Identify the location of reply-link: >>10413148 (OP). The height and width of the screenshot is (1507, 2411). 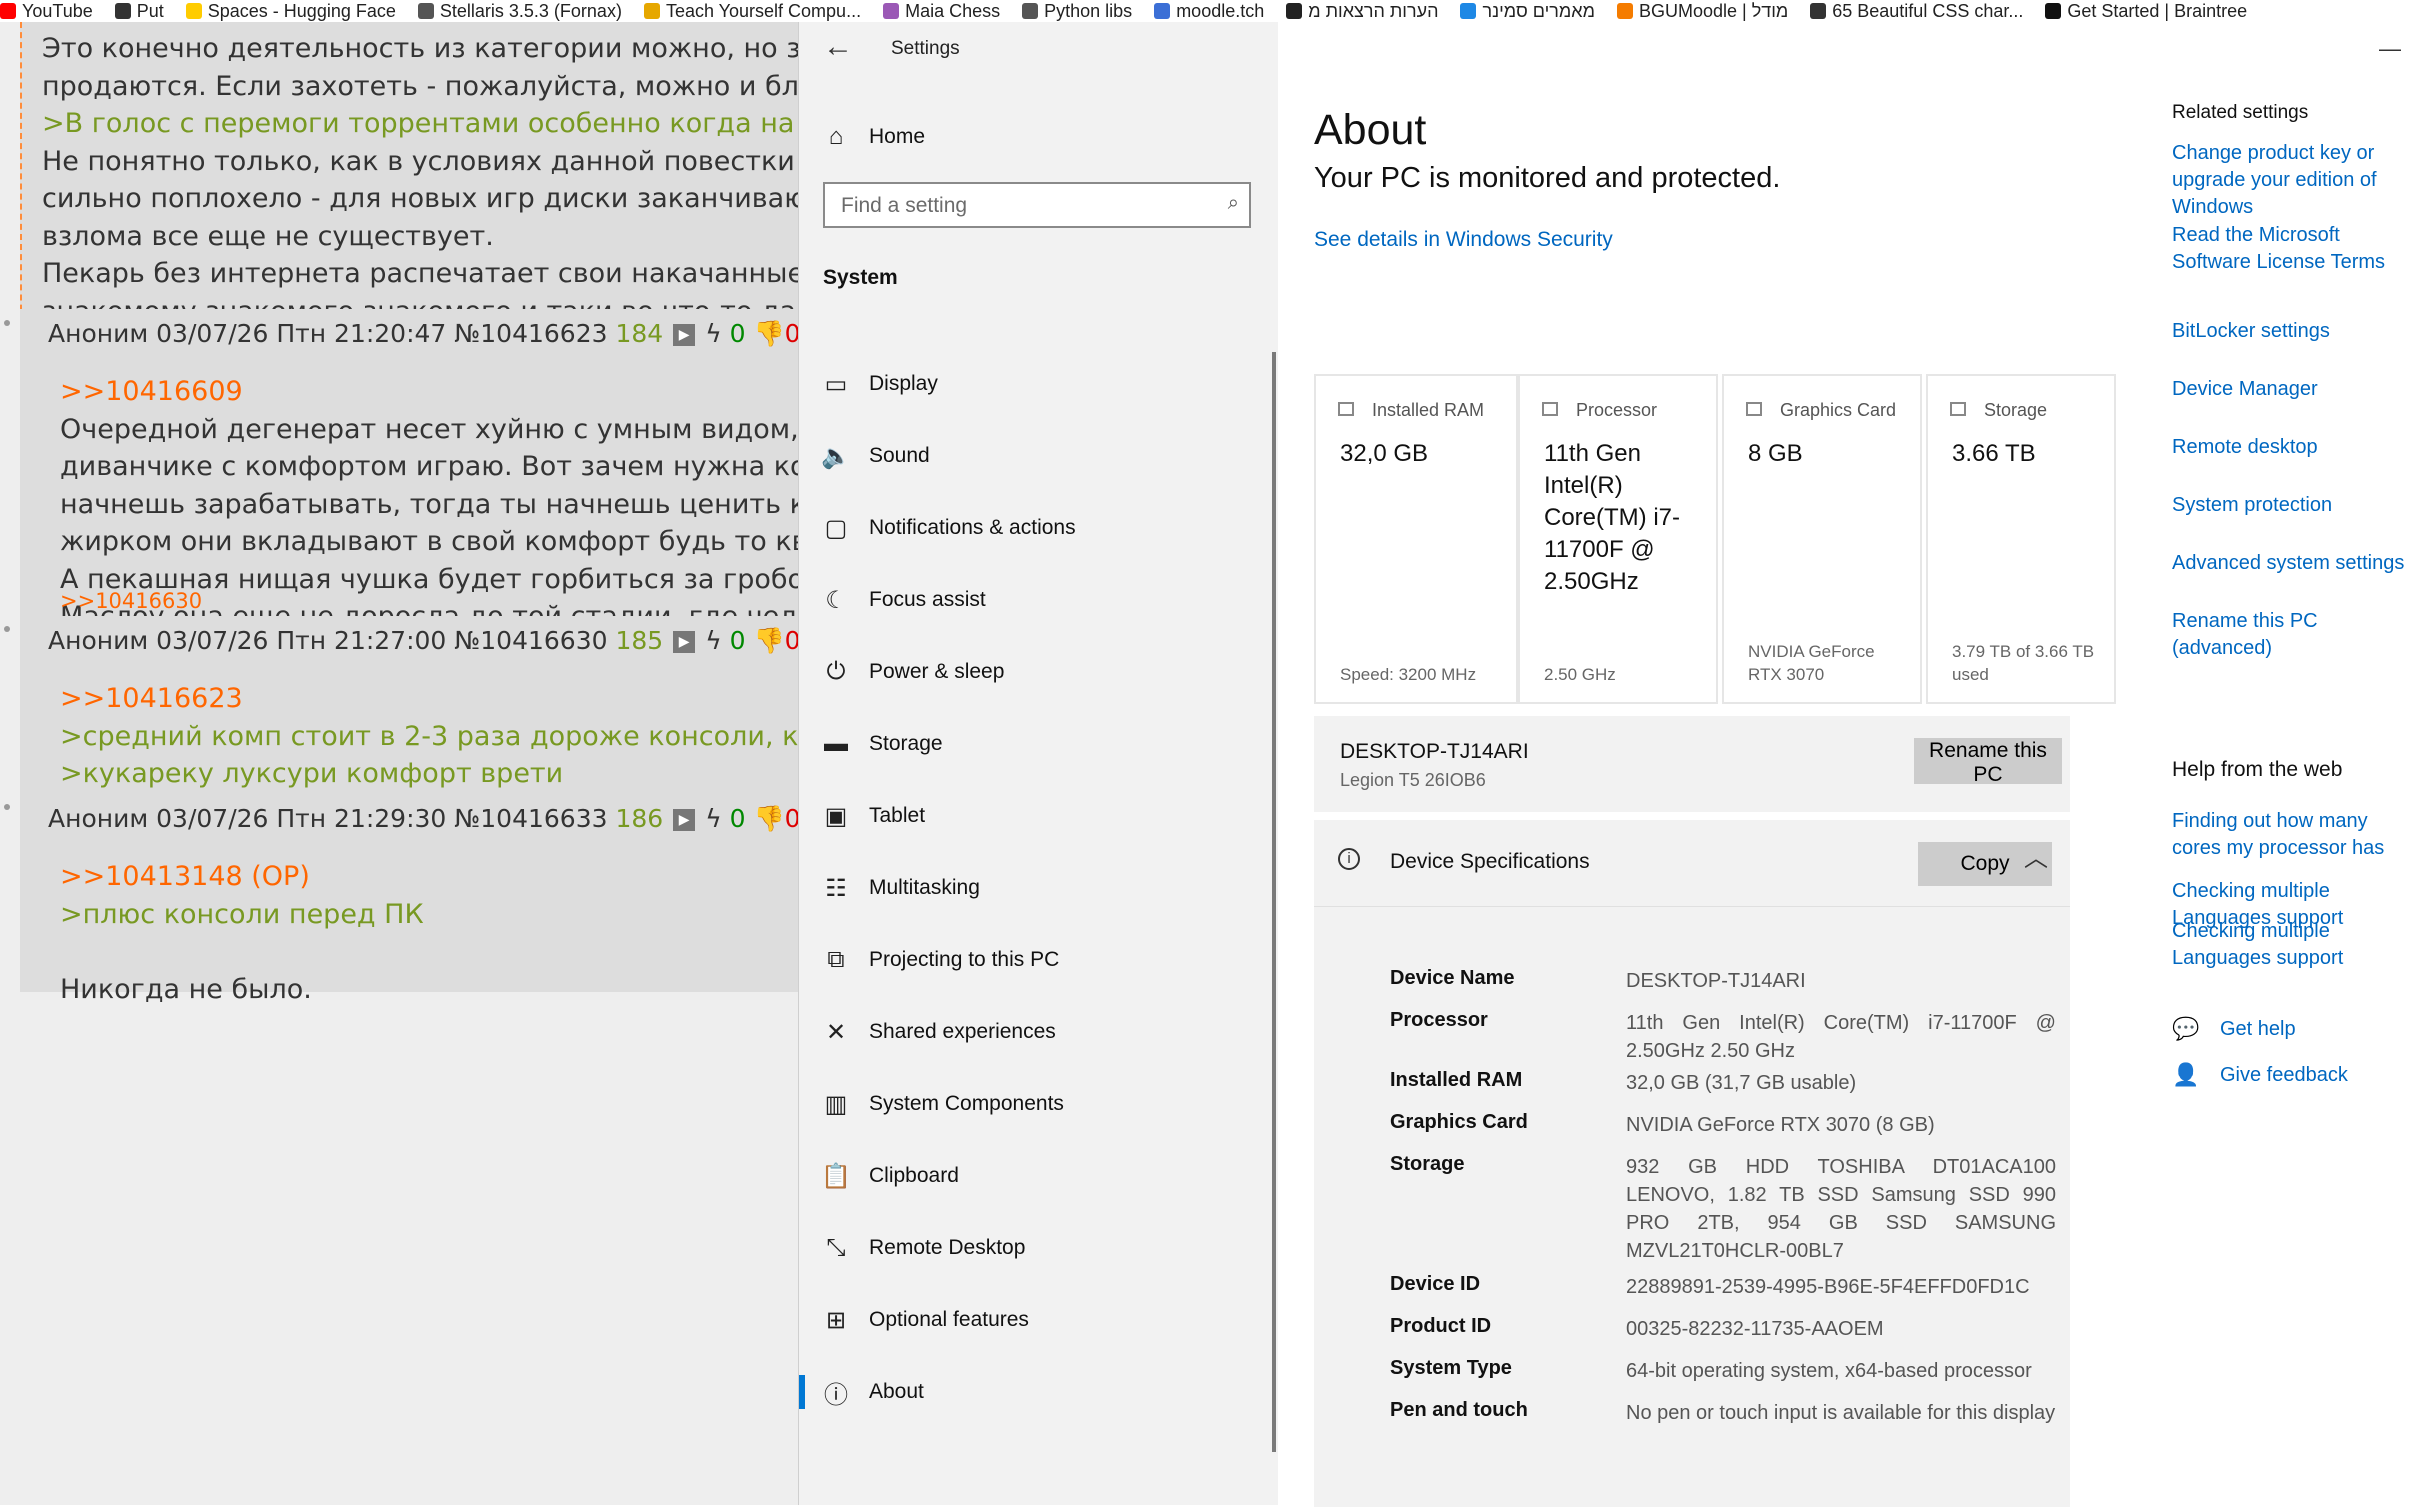
(242, 877).